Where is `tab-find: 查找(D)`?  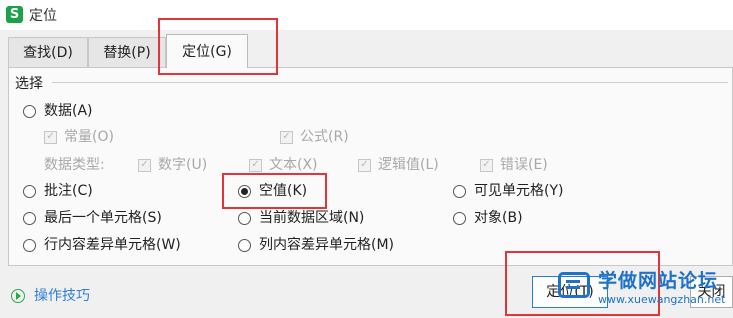 tab-find: 查找(D) is located at coordinates (48, 52).